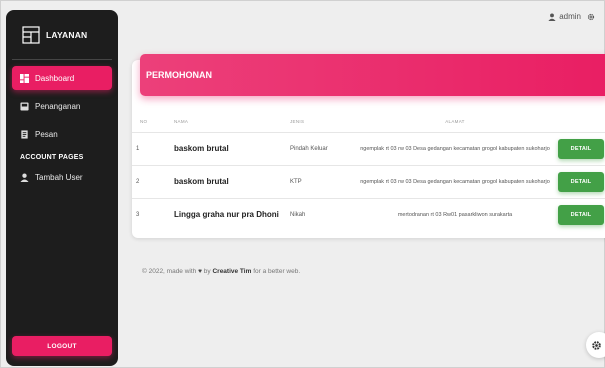 The width and height of the screenshot is (605, 368). What do you see at coordinates (207, 271) in the screenshot?
I see `footer-by: by` at bounding box center [207, 271].